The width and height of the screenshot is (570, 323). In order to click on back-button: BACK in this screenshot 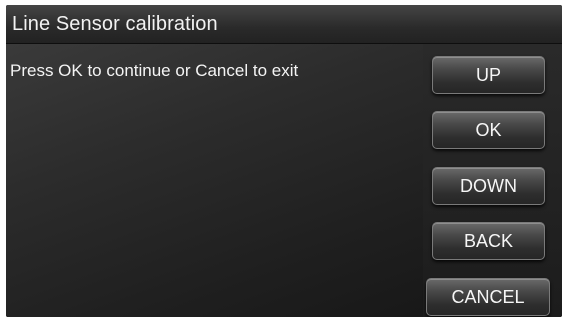, I will do `click(488, 241)`.